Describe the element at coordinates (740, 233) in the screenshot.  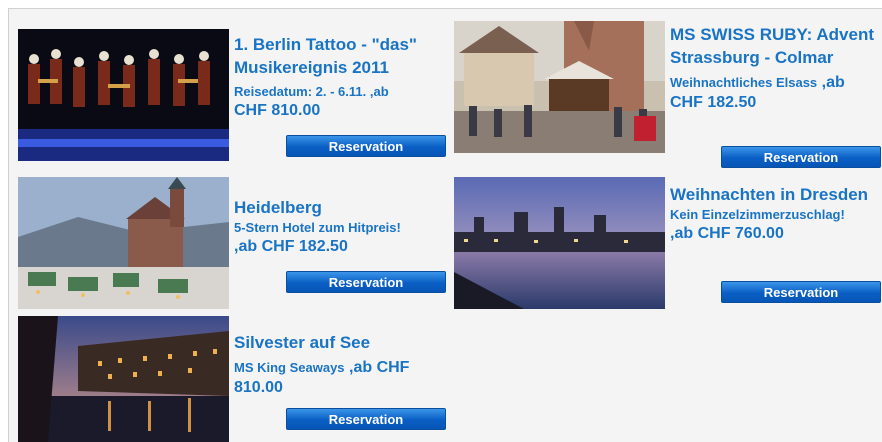
I see `offer-price: CHF 760.00` at that location.